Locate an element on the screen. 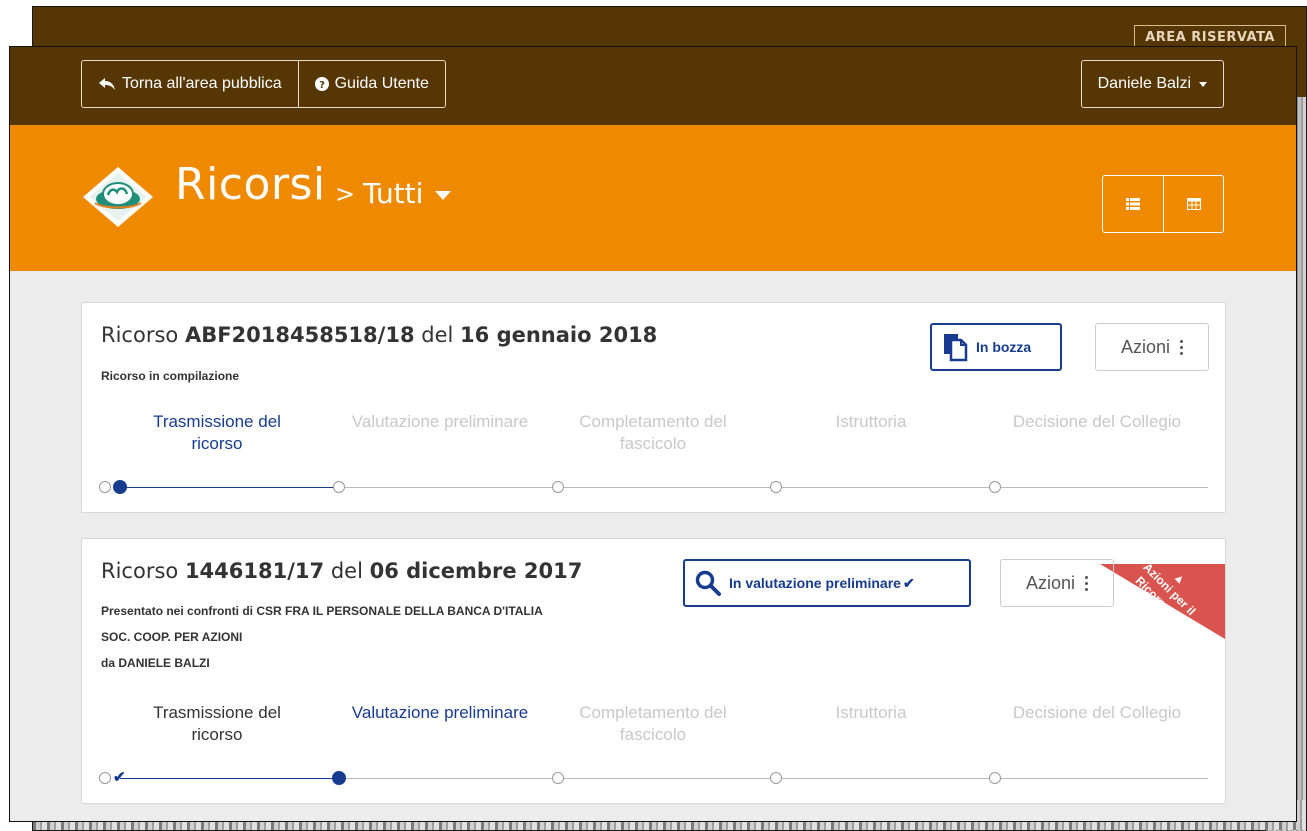 This screenshot has height=831, width=1307. view-toggle-group is located at coordinates (1163, 204).